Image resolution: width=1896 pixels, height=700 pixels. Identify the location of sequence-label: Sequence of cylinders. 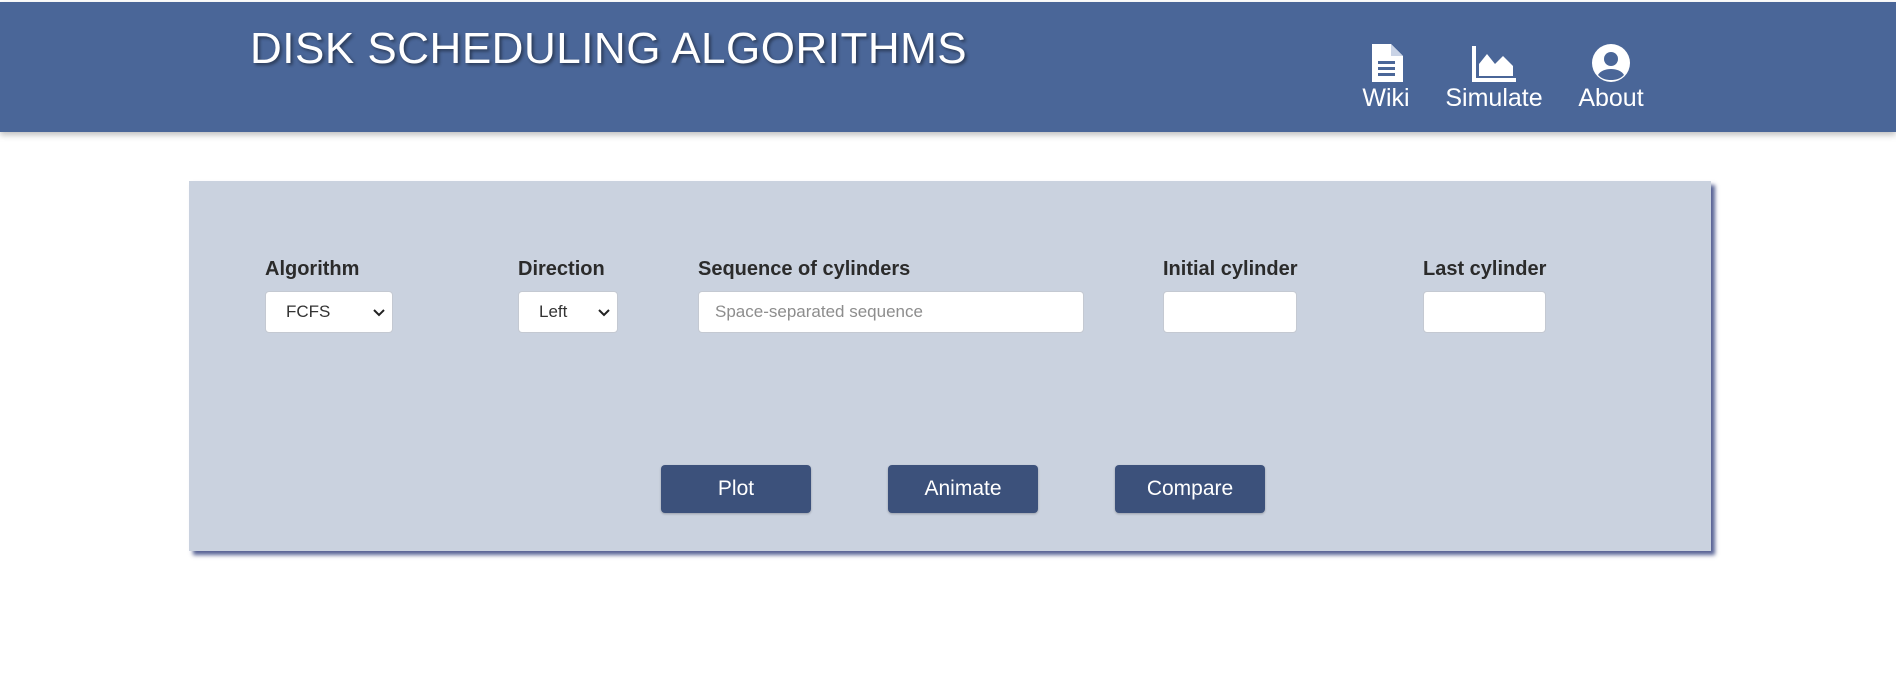
(804, 269).